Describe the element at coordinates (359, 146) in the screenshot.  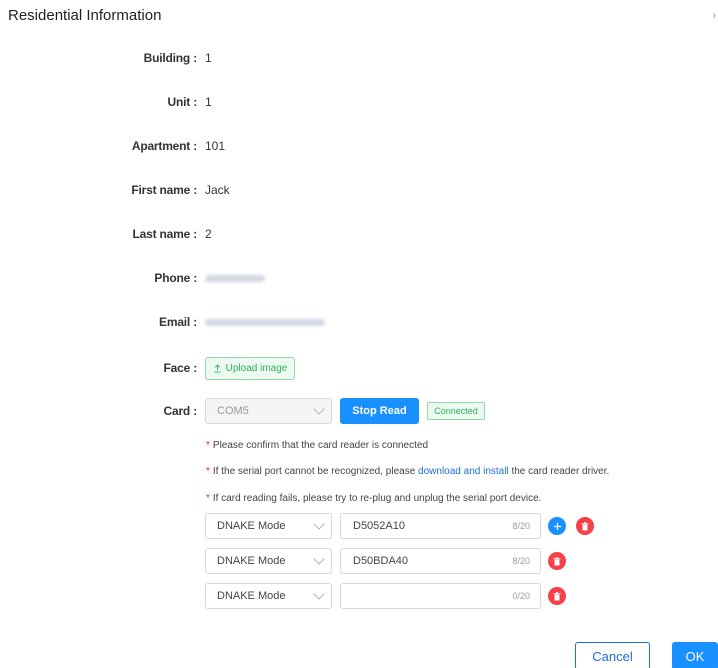
I see `apartment-row: Apartment : 101` at that location.